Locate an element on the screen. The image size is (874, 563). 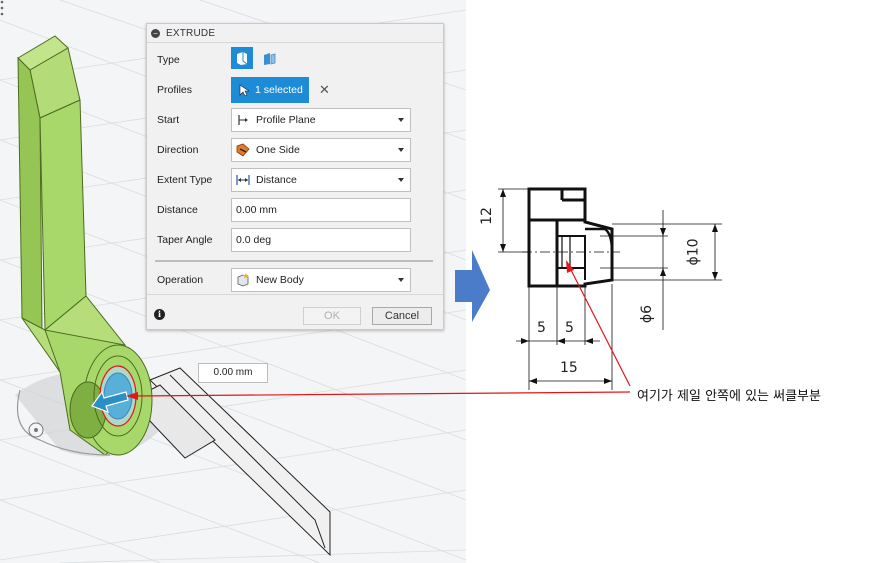
dim-12-label: 12 is located at coordinates (486, 216).